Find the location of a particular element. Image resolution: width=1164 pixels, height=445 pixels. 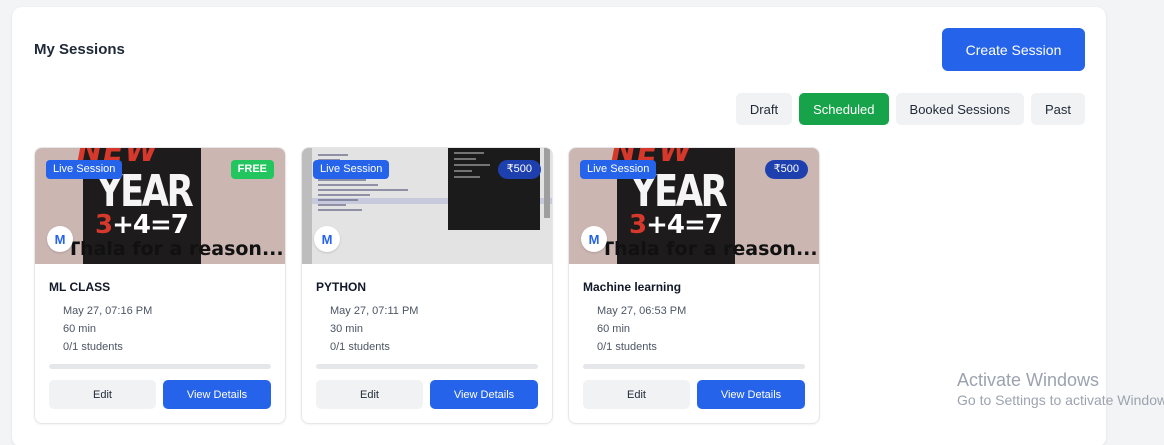

session-filter-tabs: Draft Scheduled Booked Sessions Past is located at coordinates (910, 109).